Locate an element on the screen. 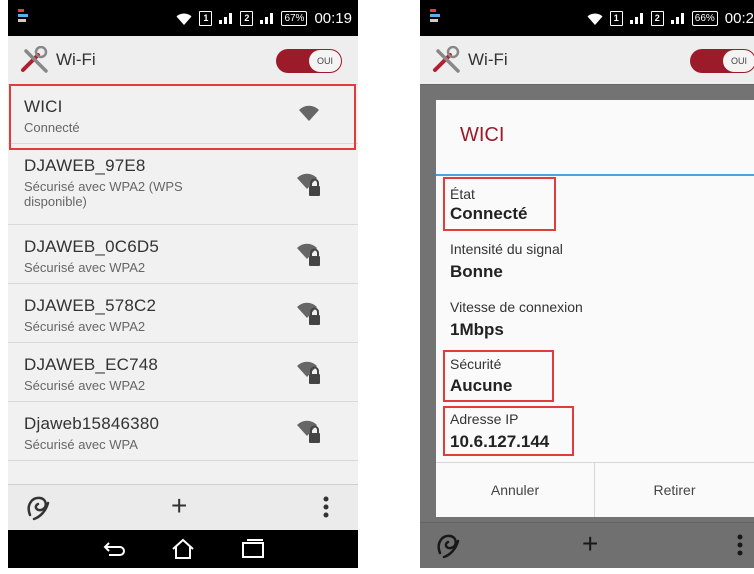 This screenshot has width=754, height=574. network-name: DJAWEB_EC748 is located at coordinates (91, 364).